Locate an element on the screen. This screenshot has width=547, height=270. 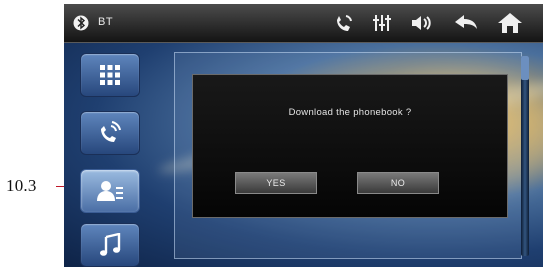
scrollbar is located at coordinates (525, 156).